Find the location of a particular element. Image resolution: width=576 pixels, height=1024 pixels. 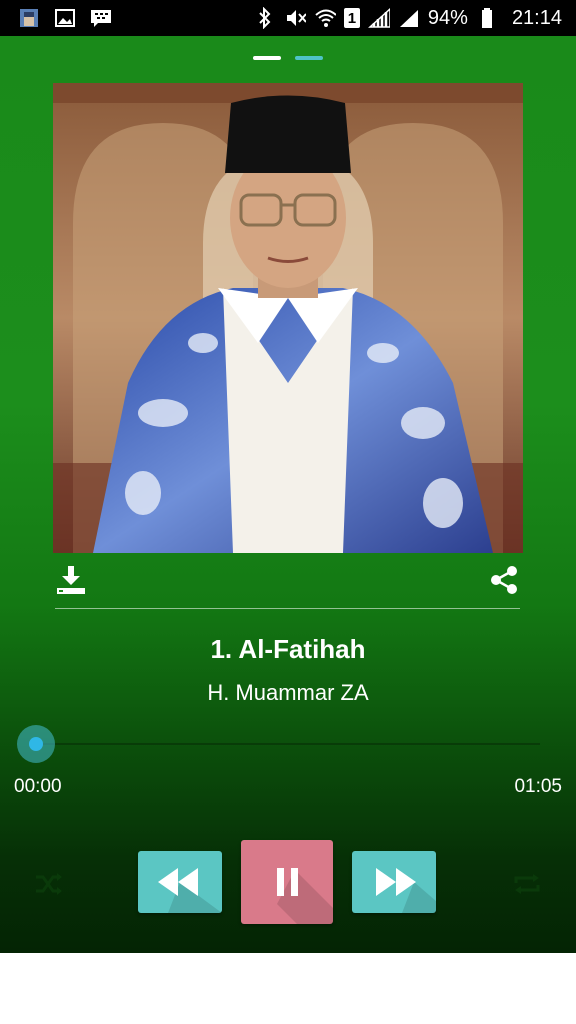

total-duration: 01:05 is located at coordinates (538, 786).